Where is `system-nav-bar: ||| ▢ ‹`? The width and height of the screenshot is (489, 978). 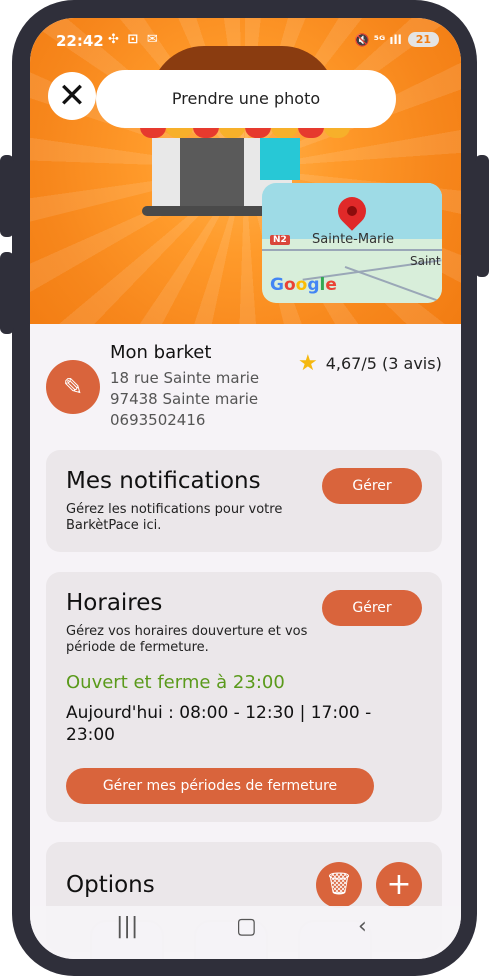
system-nav-bar: ||| ▢ ‹ is located at coordinates (245, 932).